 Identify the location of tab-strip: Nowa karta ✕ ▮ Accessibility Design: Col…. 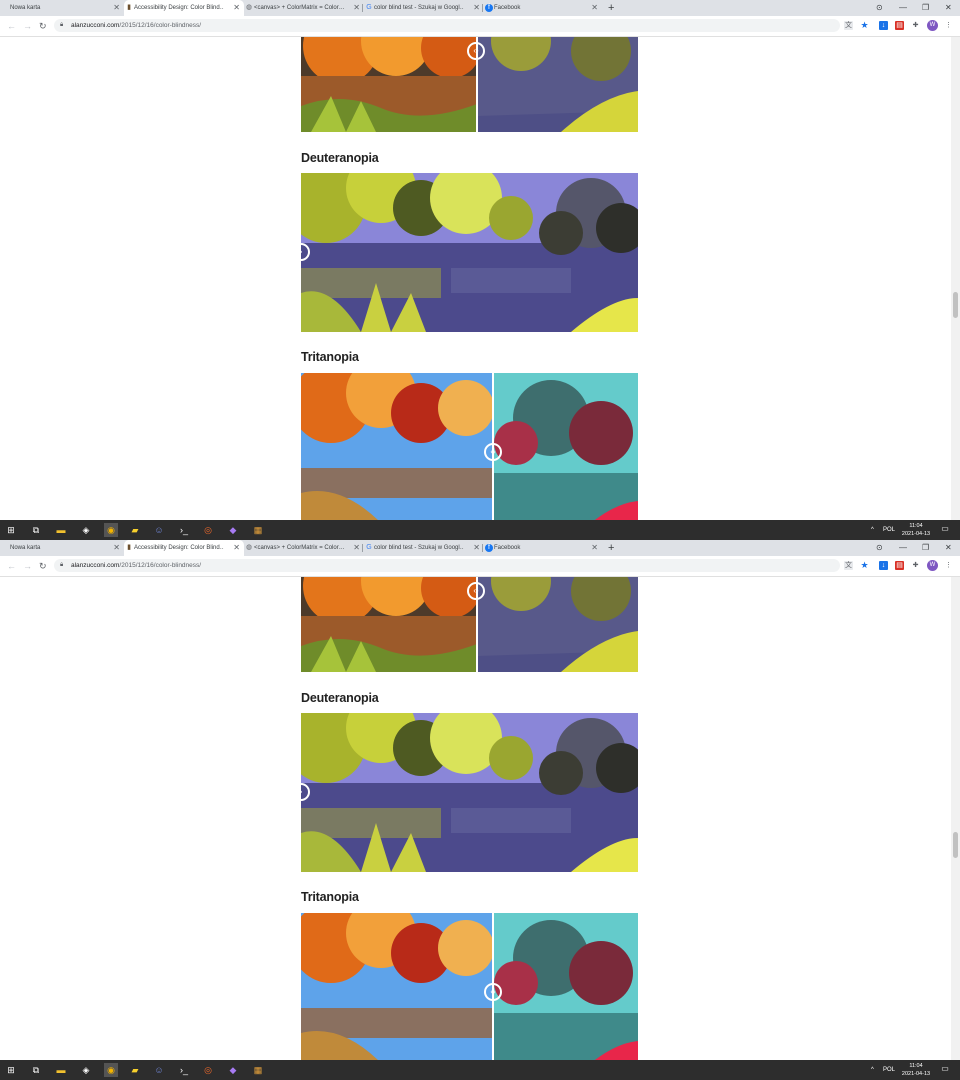
(480, 8).